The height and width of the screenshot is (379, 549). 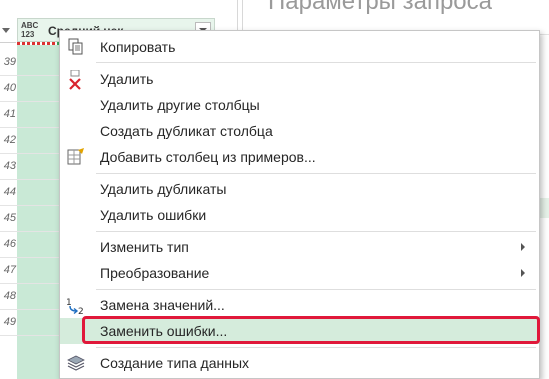 I want to click on row-number: 43, so click(x=9, y=166).